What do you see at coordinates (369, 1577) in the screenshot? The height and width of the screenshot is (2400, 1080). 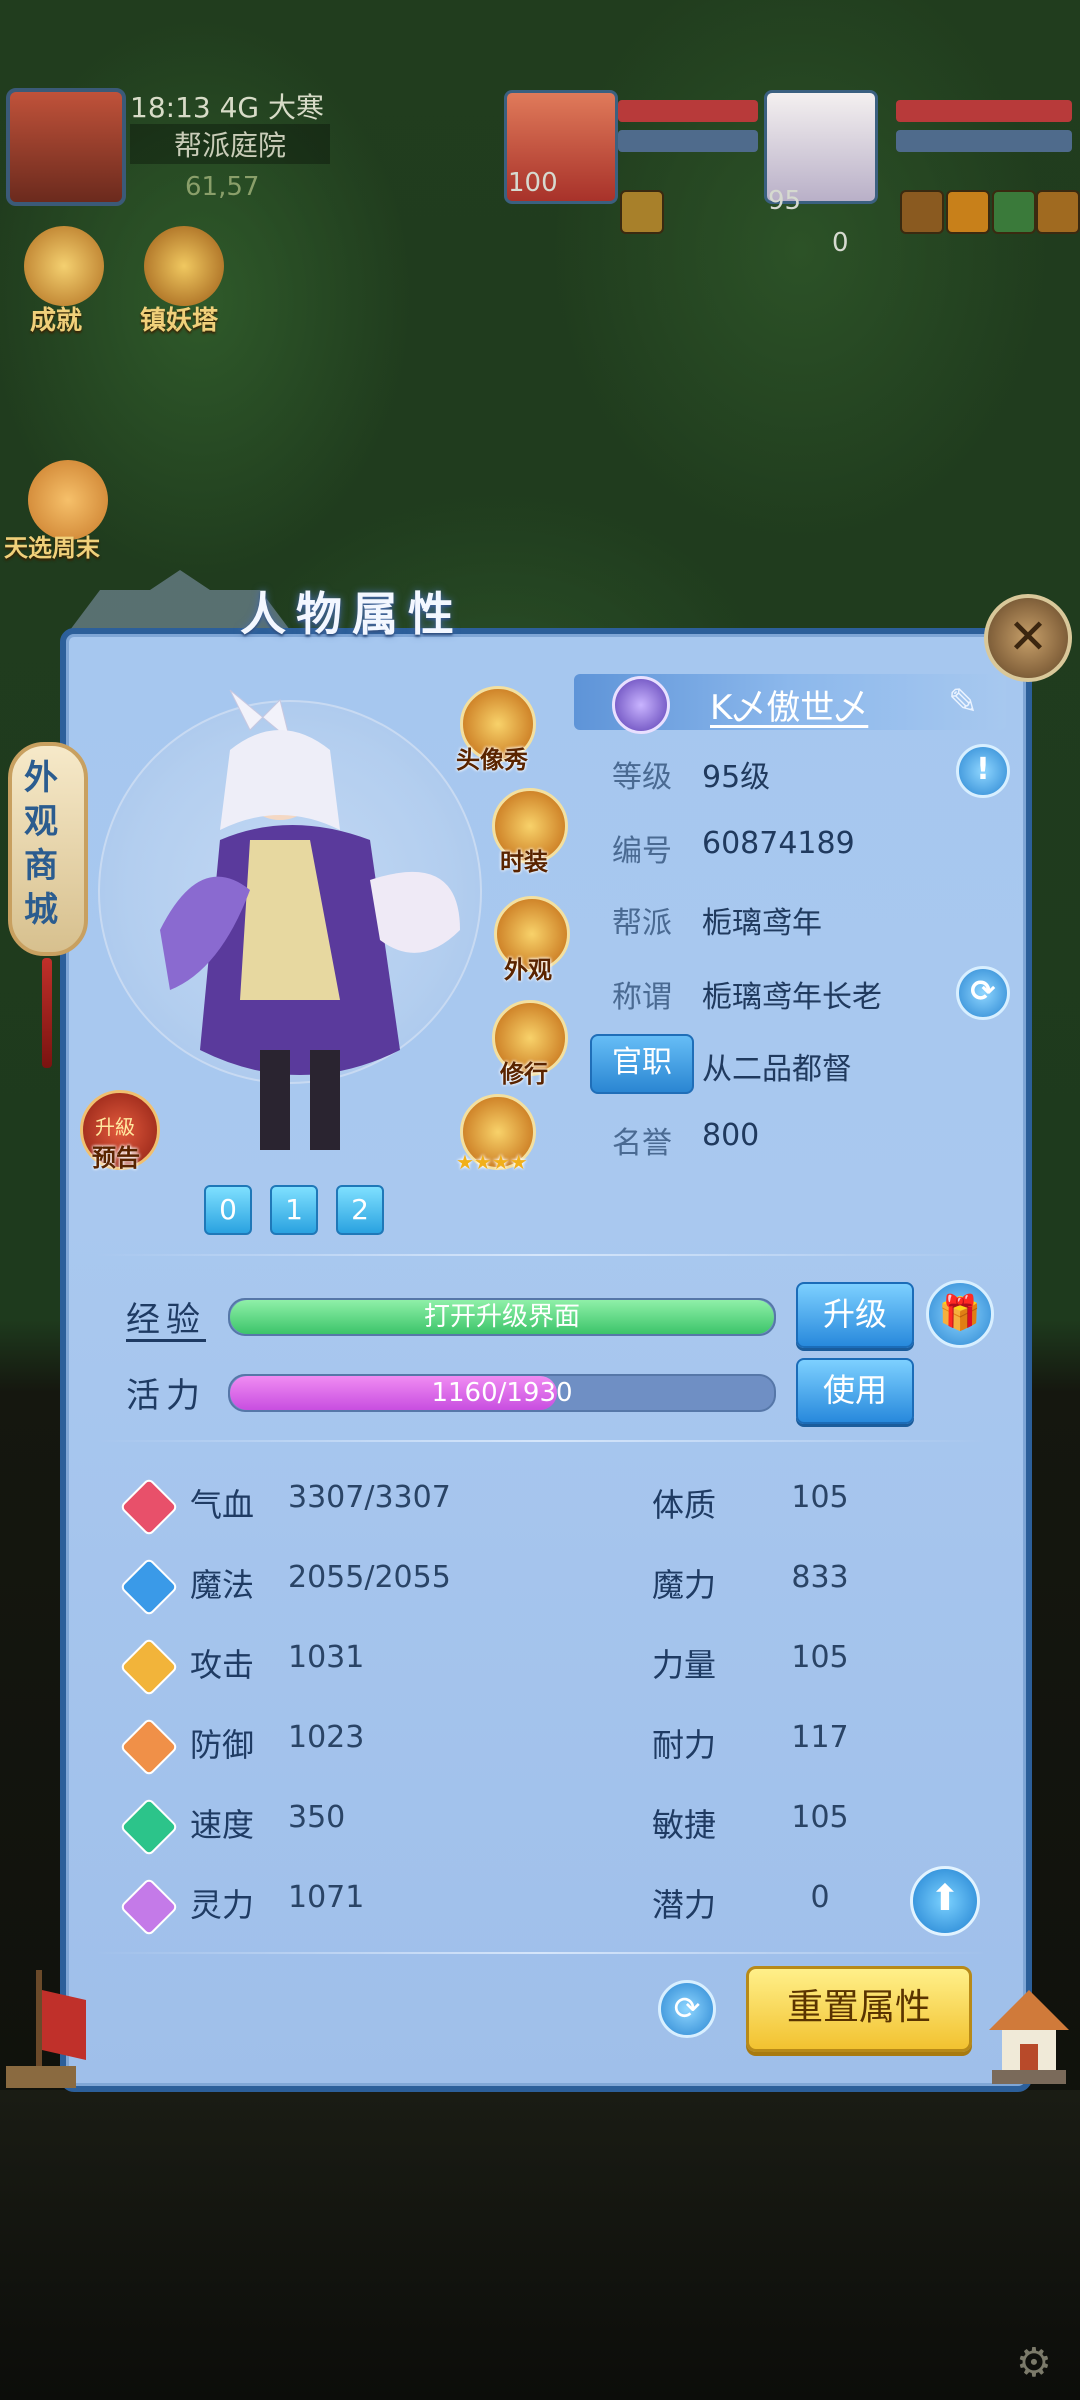 I see `stat-value: 2055/2055` at bounding box center [369, 1577].